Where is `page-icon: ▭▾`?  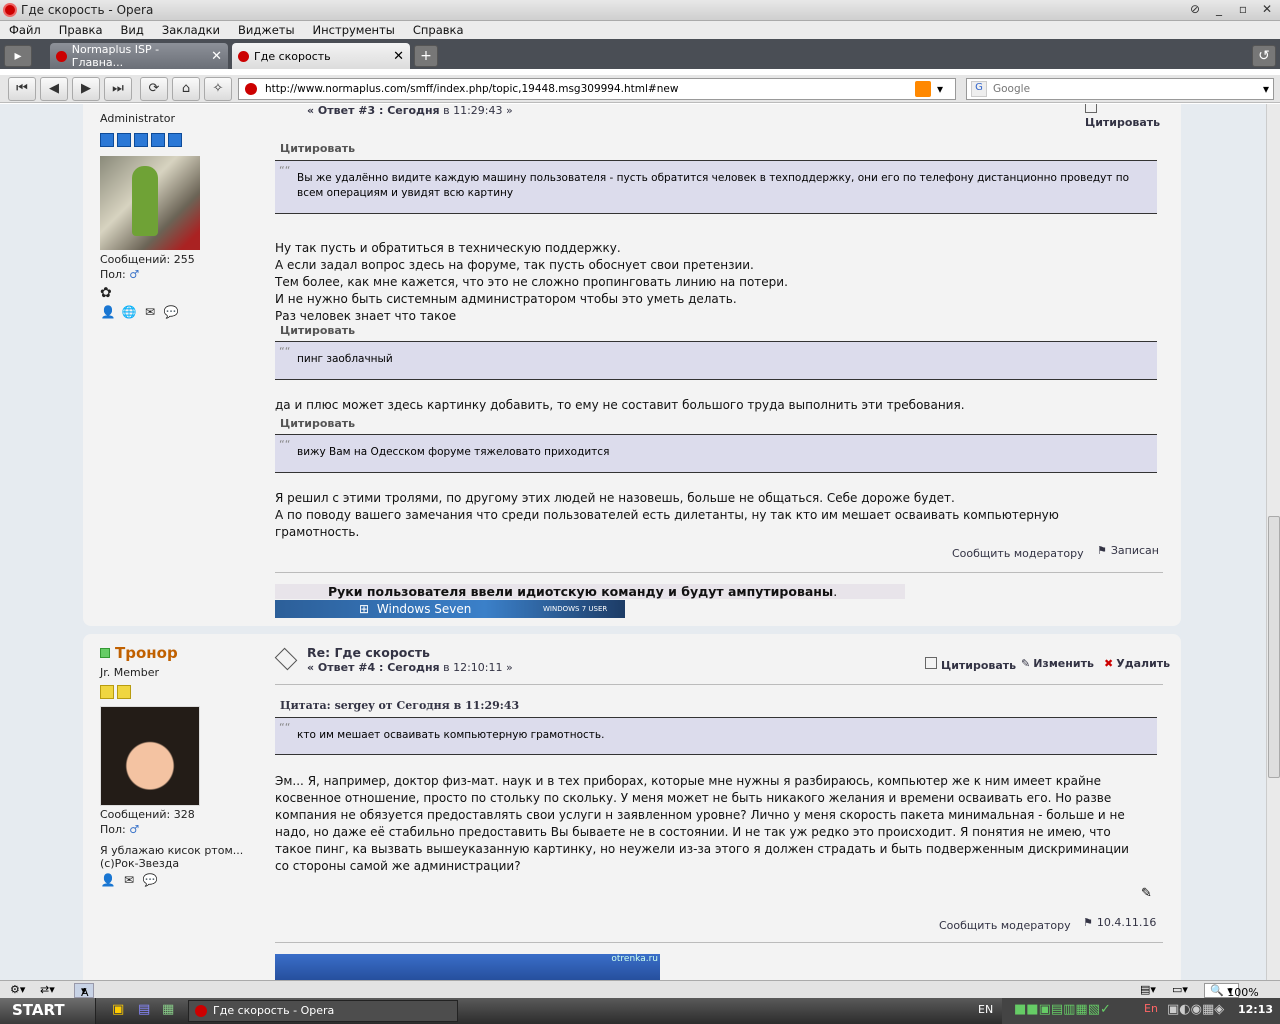 page-icon: ▭▾ is located at coordinates (1180, 989).